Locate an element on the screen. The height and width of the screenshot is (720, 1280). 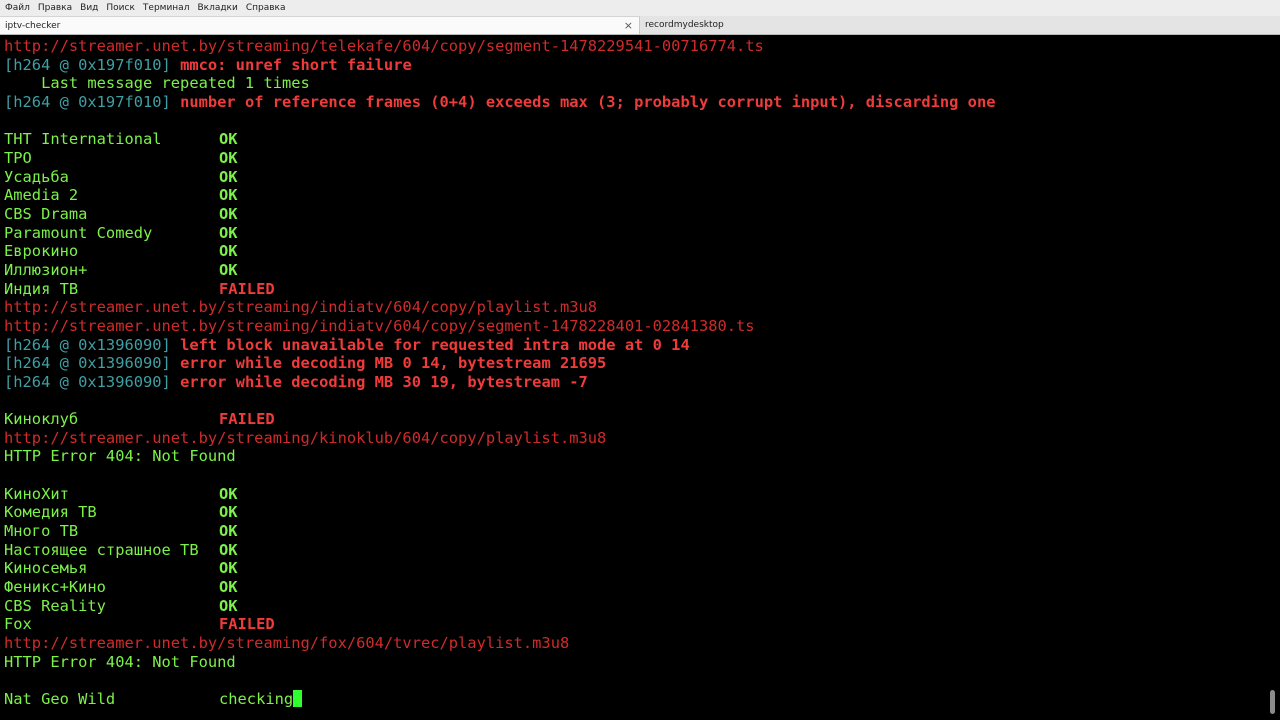
channel-name: Индия ТВ is located at coordinates (41, 288).